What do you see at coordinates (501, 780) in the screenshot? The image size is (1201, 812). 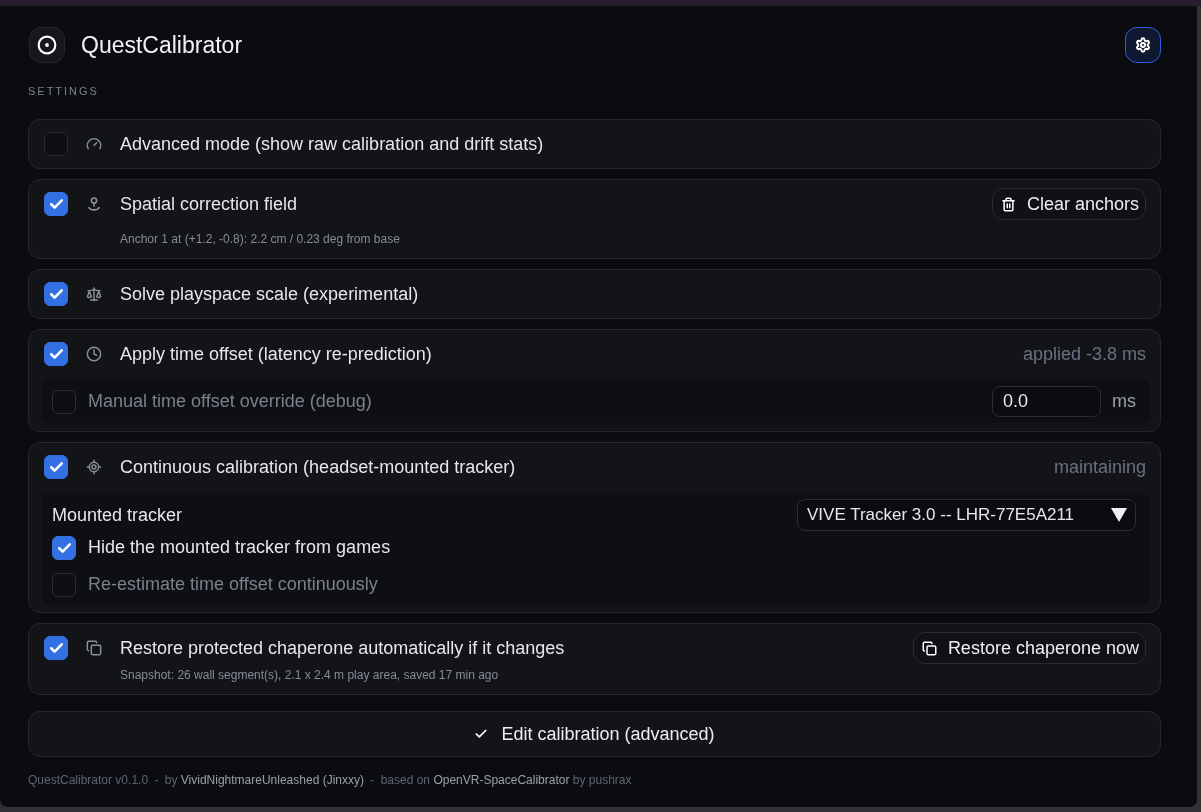 I see `credit-link: OpenVR-SpaceCalibrator` at bounding box center [501, 780].